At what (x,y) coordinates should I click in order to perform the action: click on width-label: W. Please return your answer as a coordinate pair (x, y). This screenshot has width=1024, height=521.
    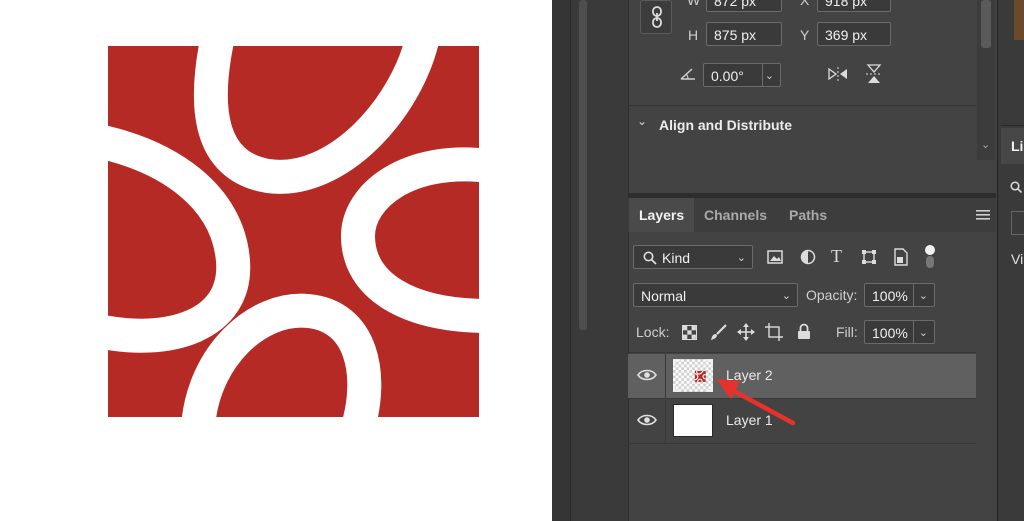
    Looking at the image, I should click on (694, 4).